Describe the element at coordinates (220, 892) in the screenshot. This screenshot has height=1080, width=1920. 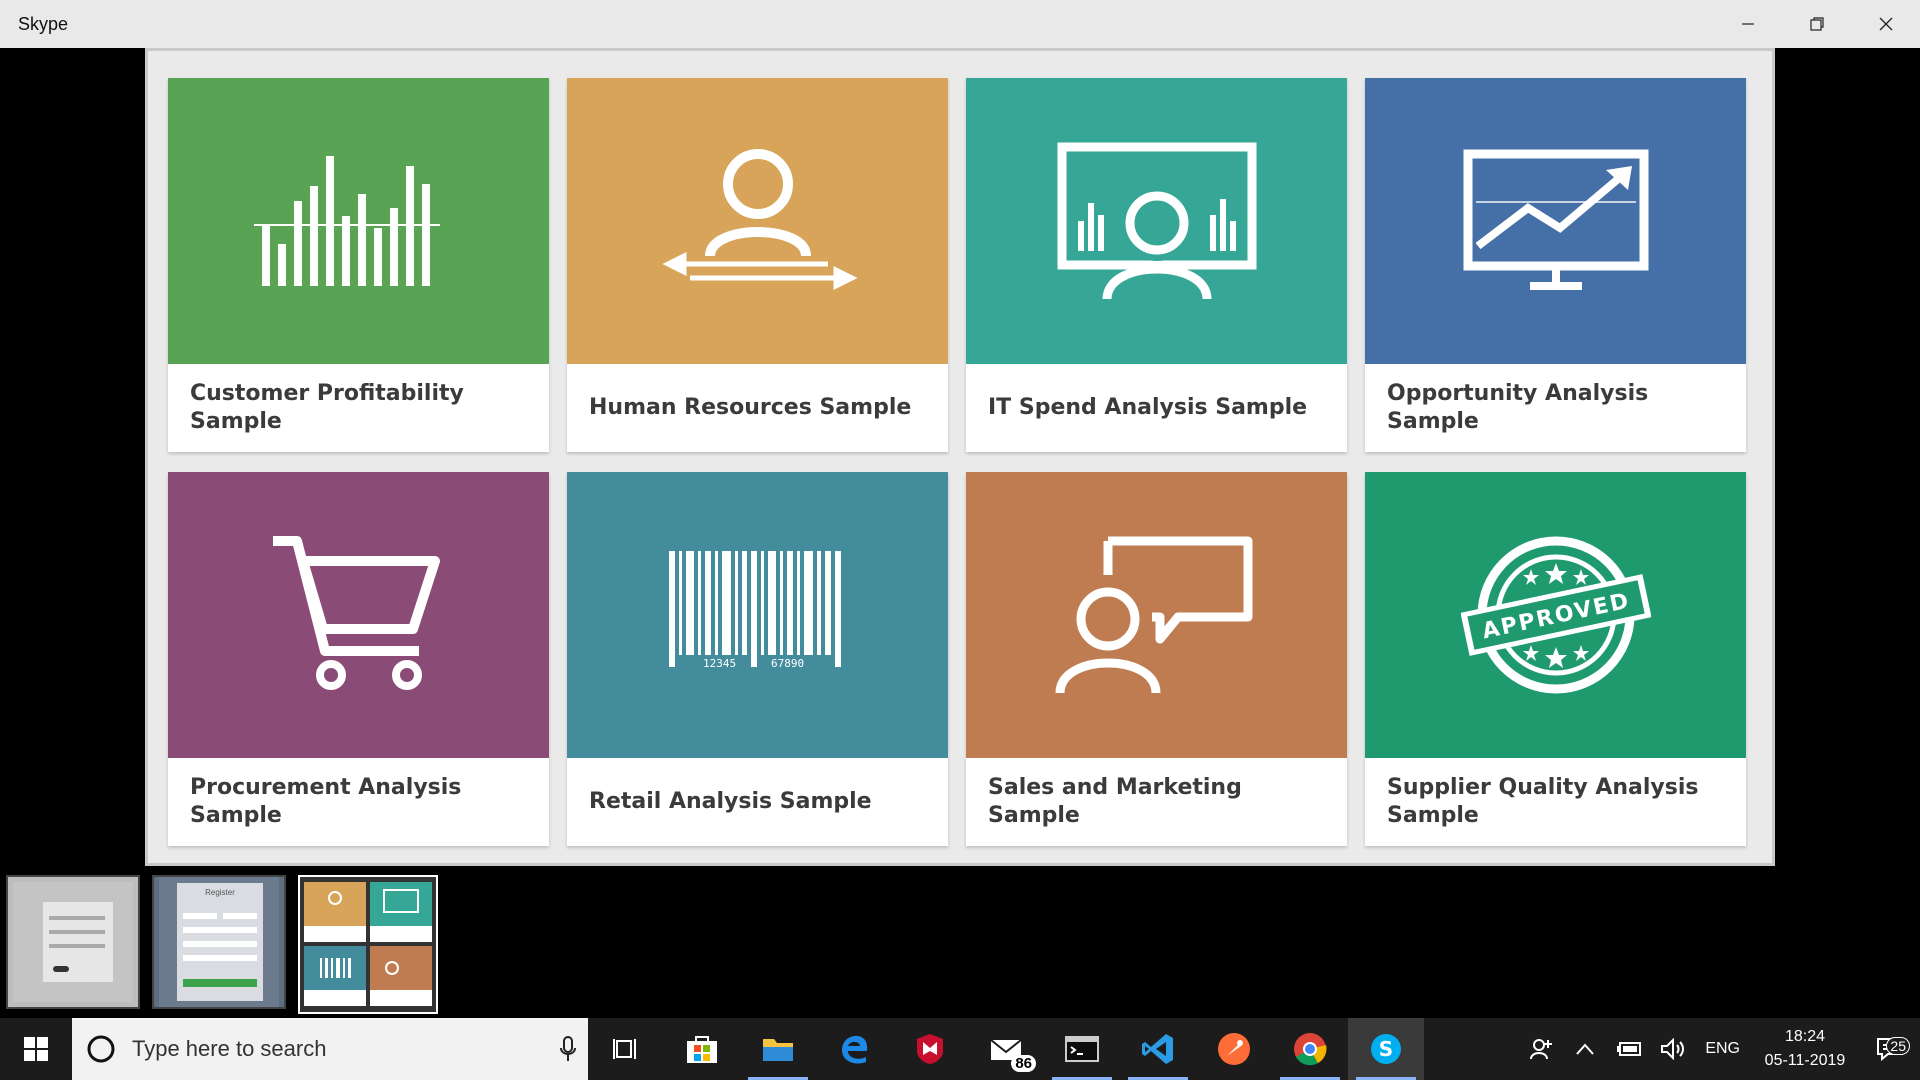
I see `register-title: Register` at that location.